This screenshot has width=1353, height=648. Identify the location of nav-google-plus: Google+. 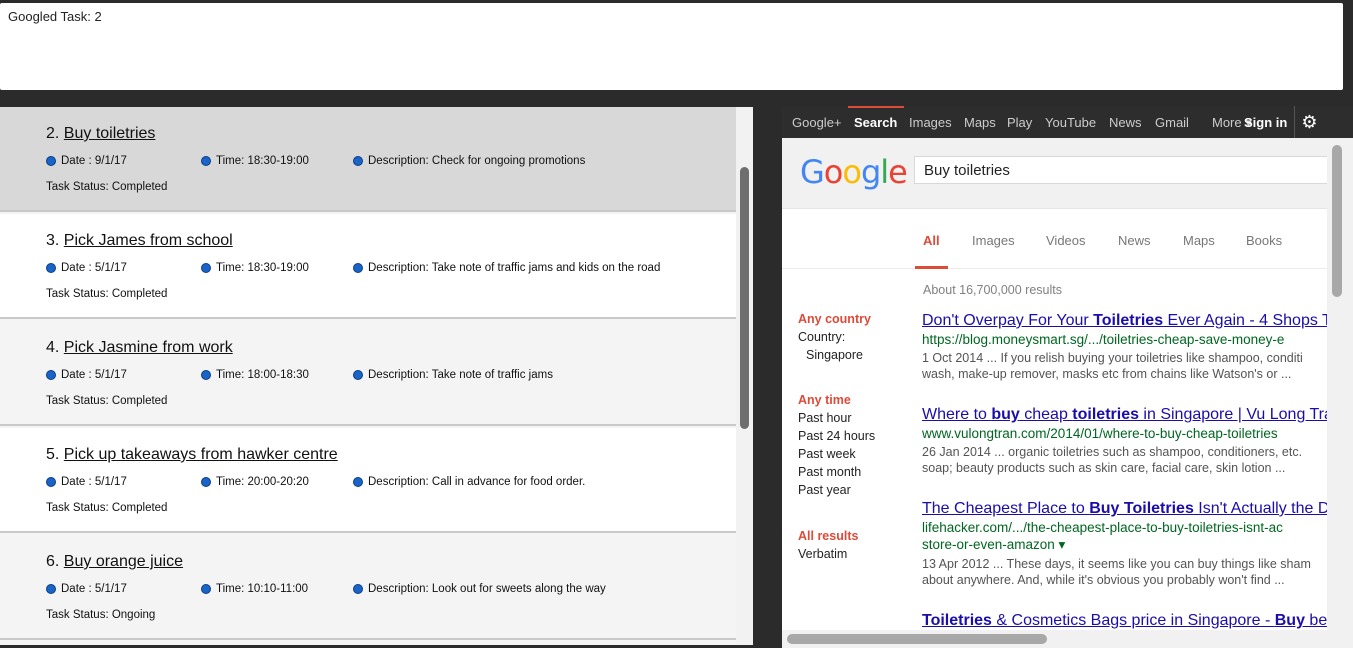
(817, 122).